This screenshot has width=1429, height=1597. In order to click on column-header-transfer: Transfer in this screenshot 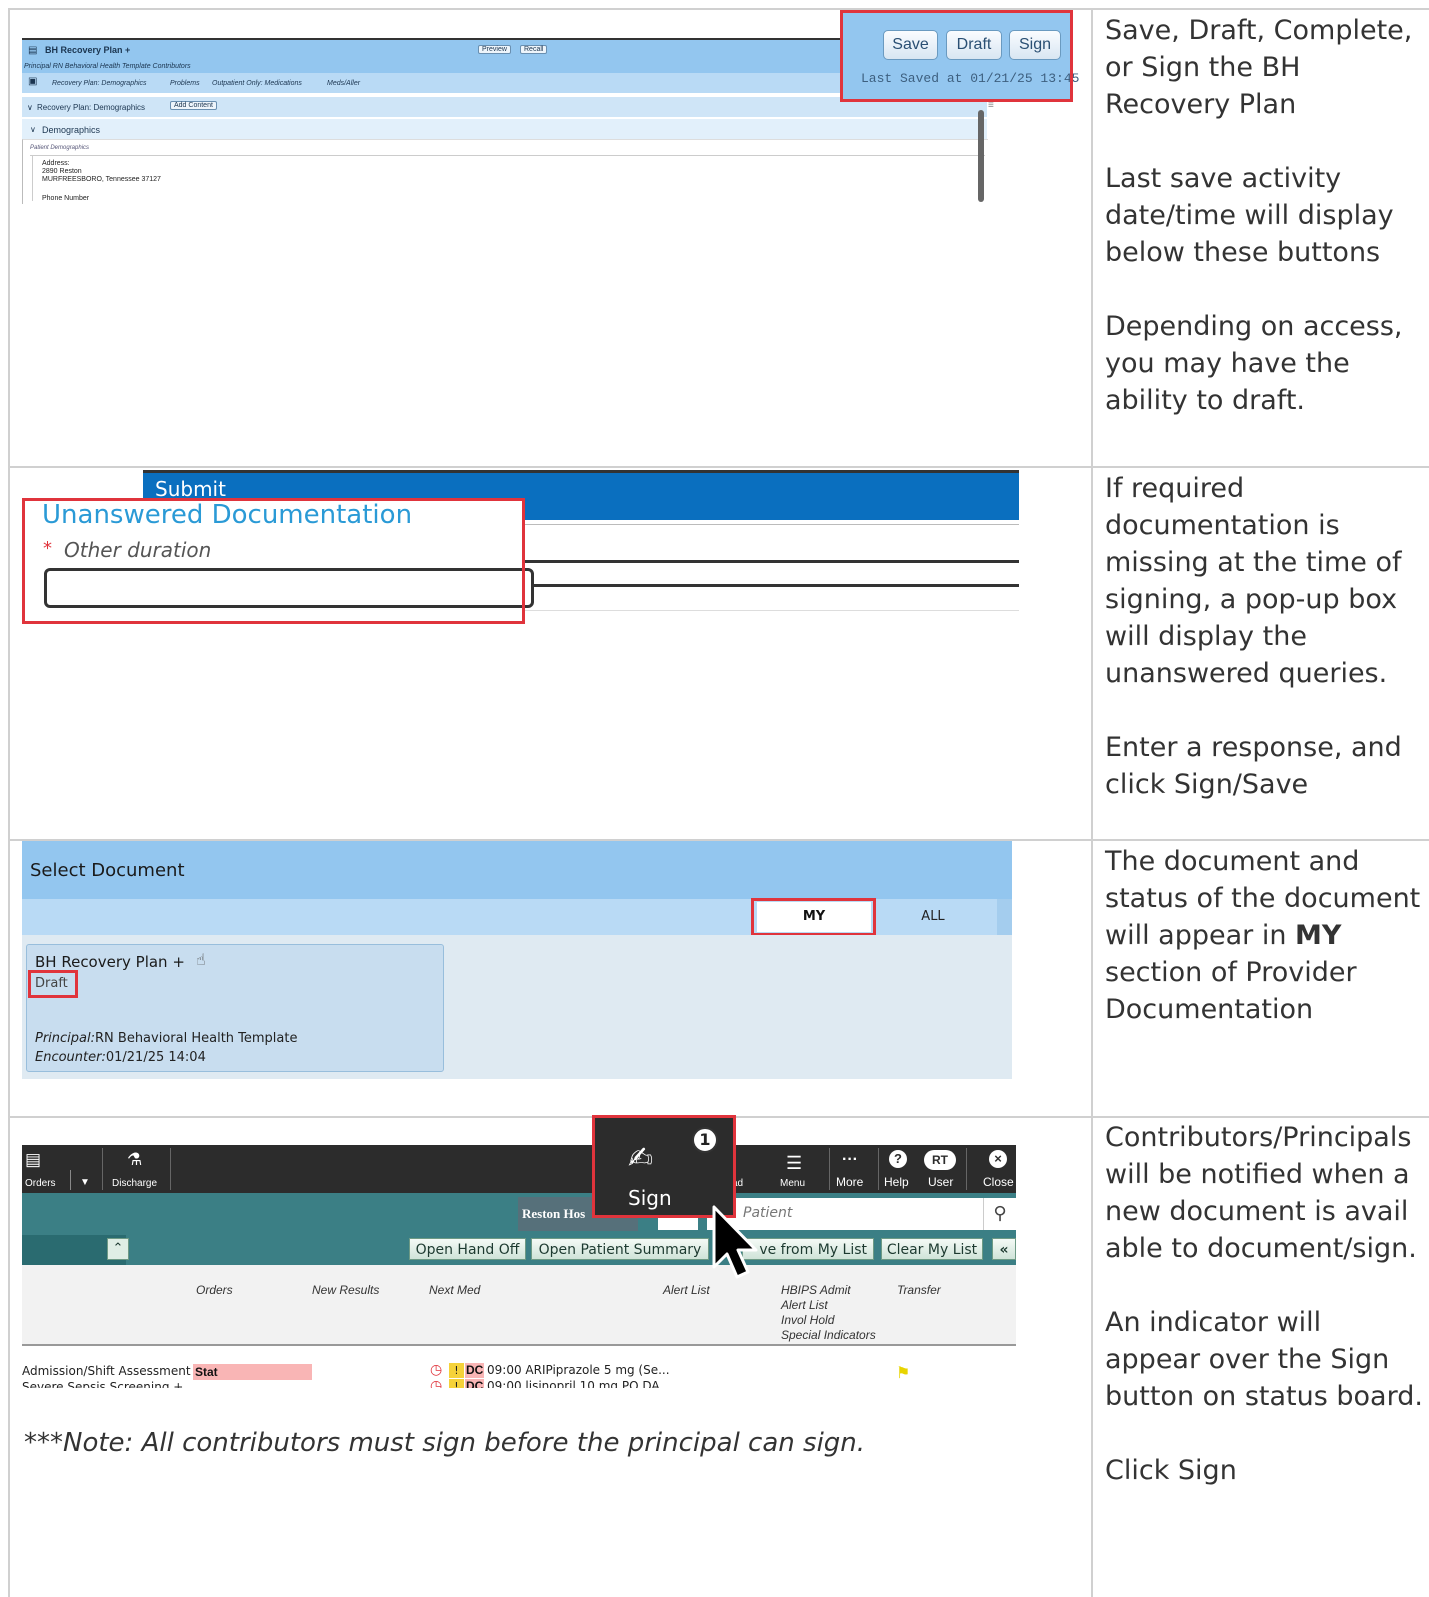, I will do `click(919, 1290)`.